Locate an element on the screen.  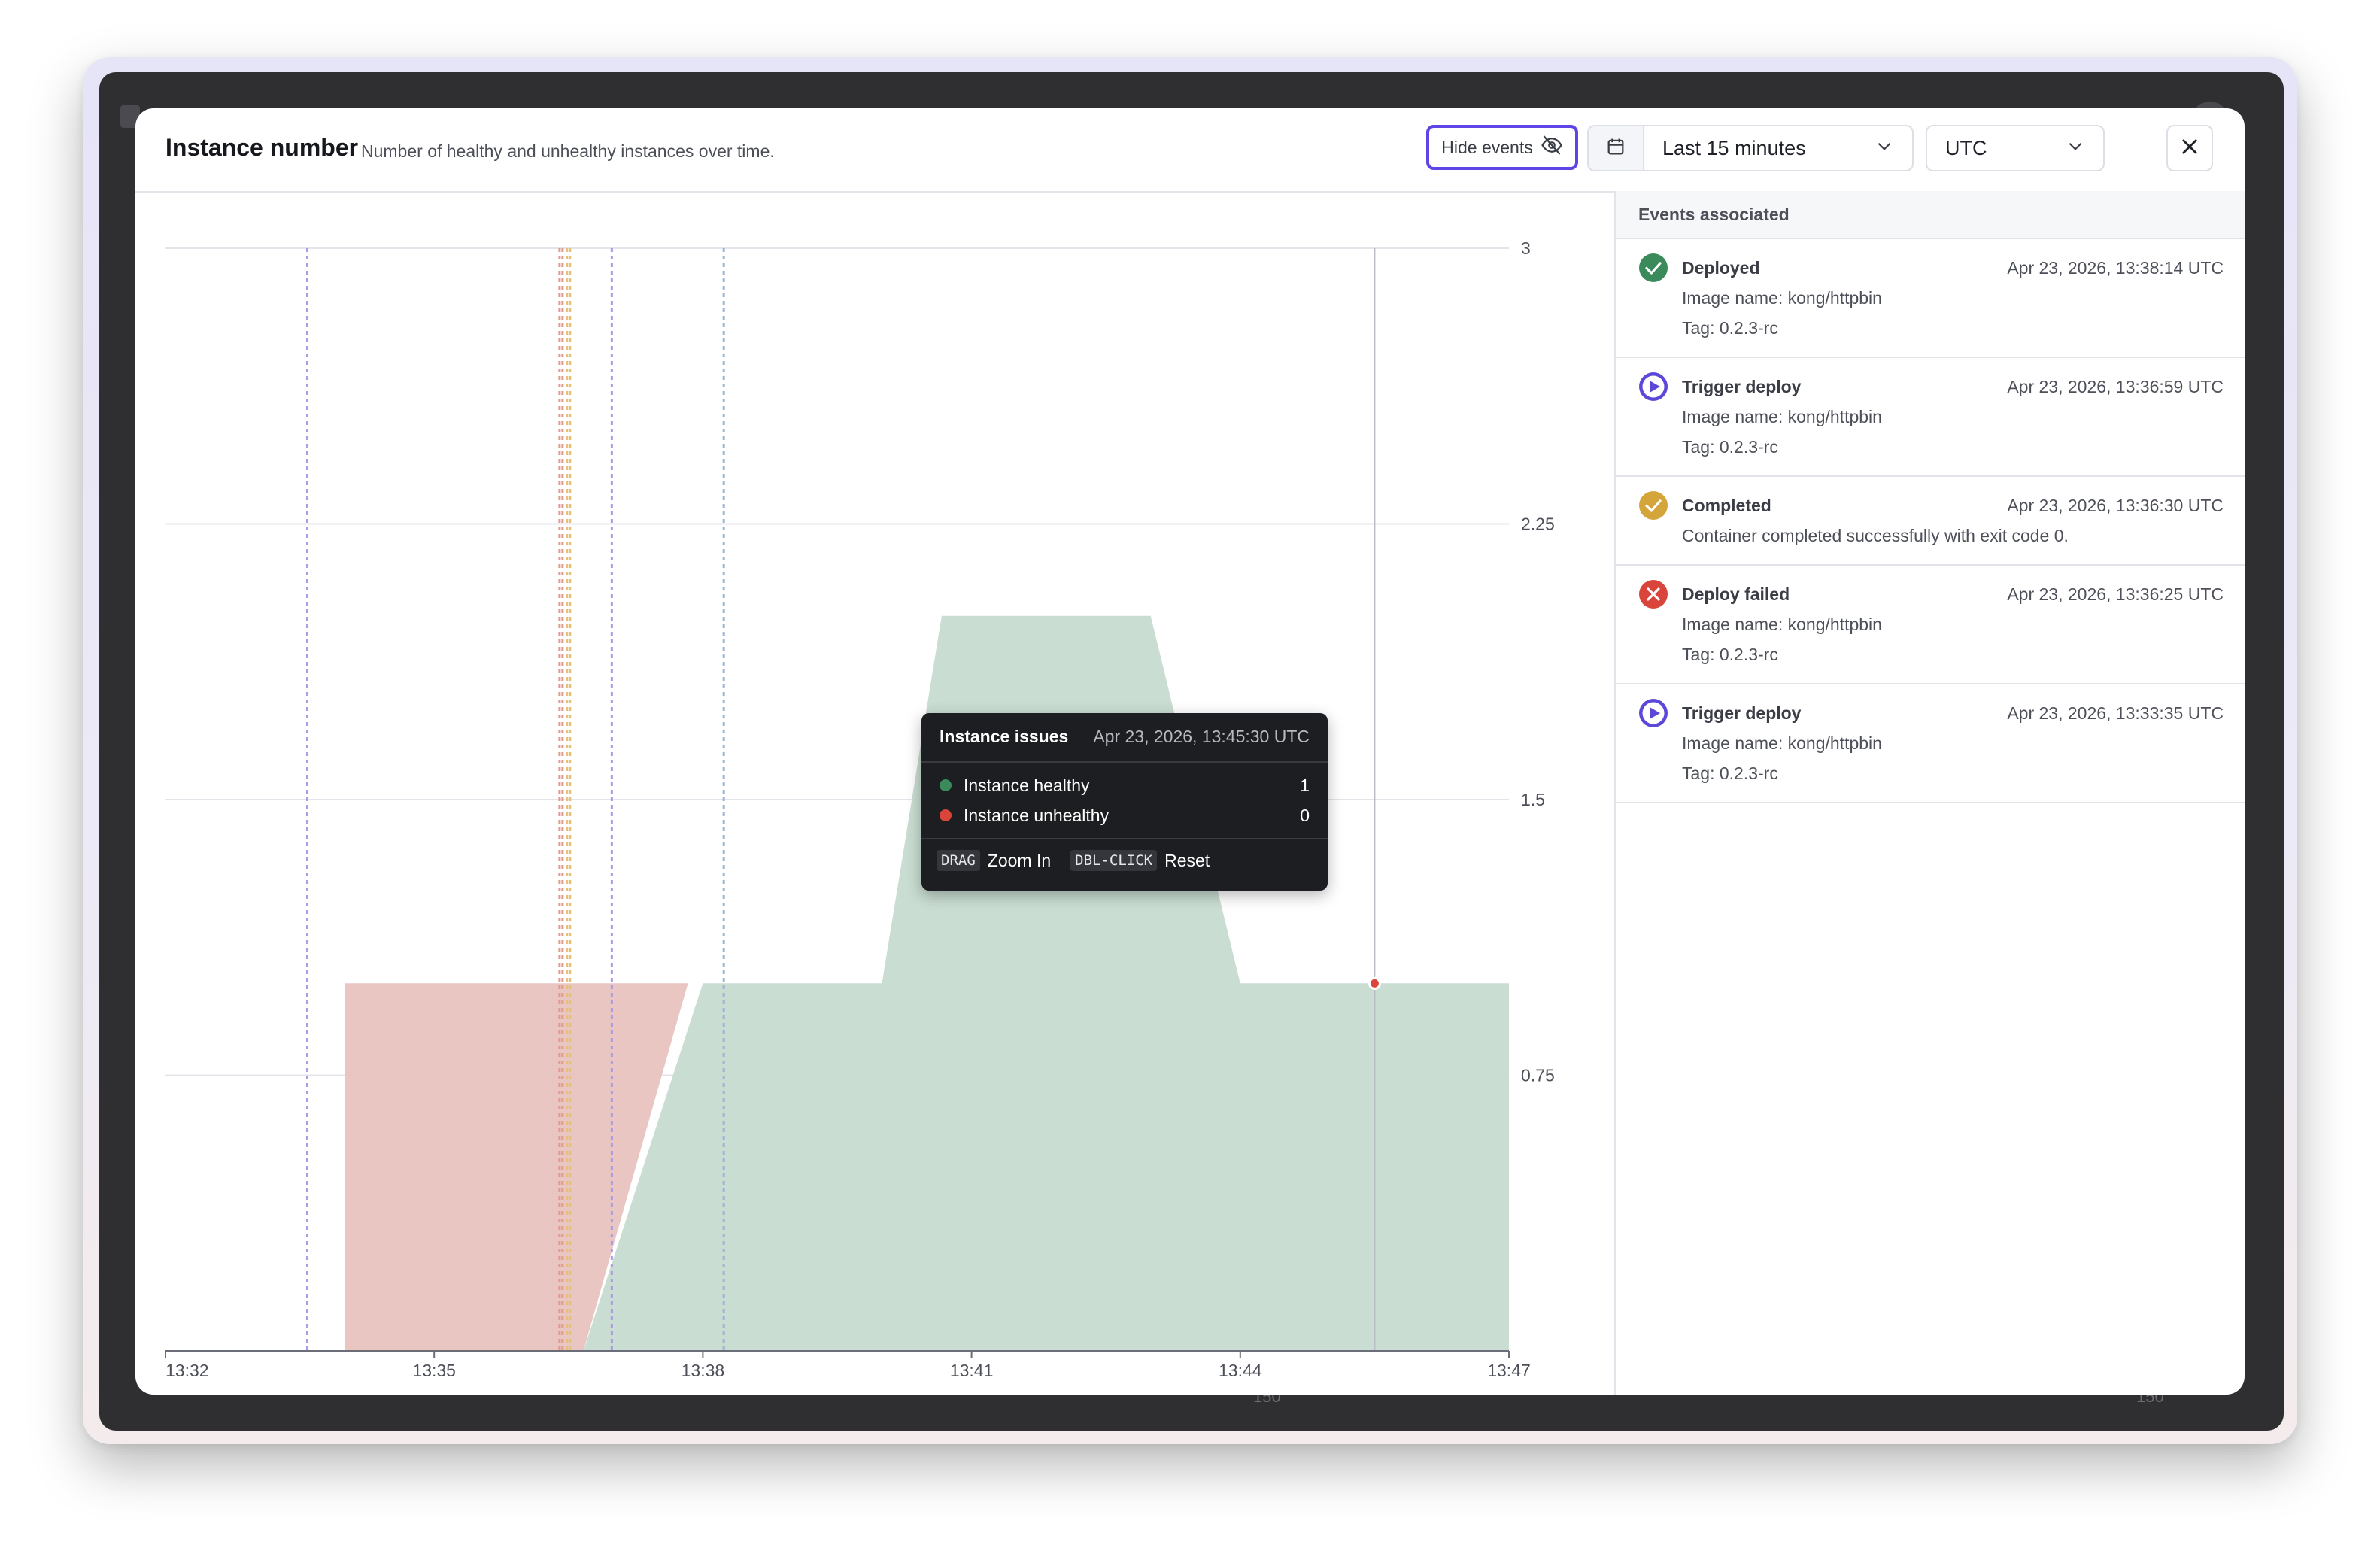
drag-hint: Zoom In is located at coordinates (1019, 860).